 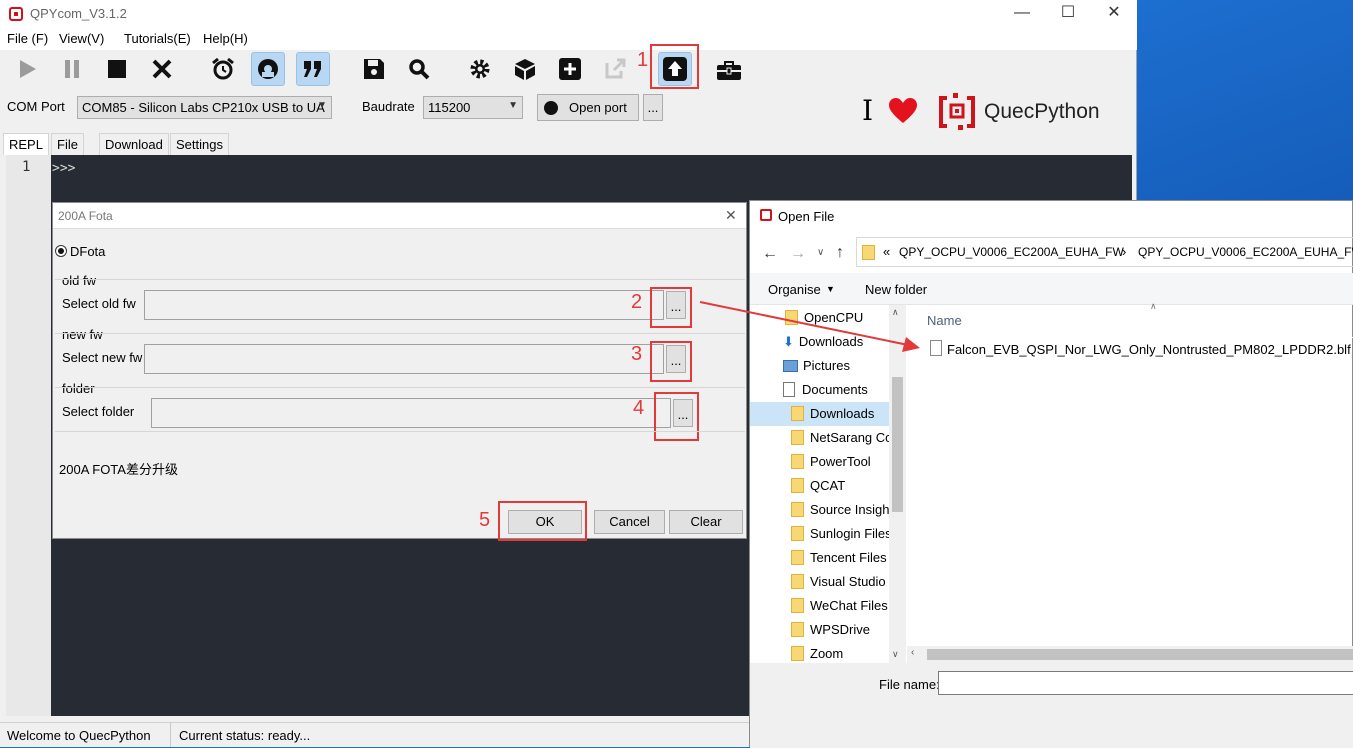 I want to click on run-icon, so click(x=28, y=69).